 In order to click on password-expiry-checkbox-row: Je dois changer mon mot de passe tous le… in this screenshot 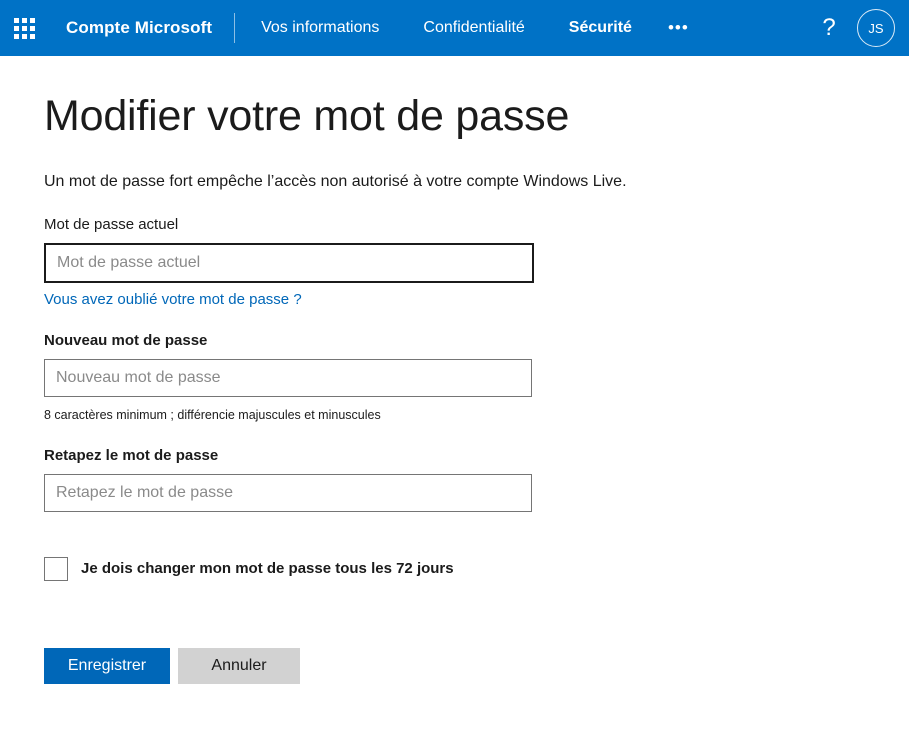, I will do `click(249, 568)`.